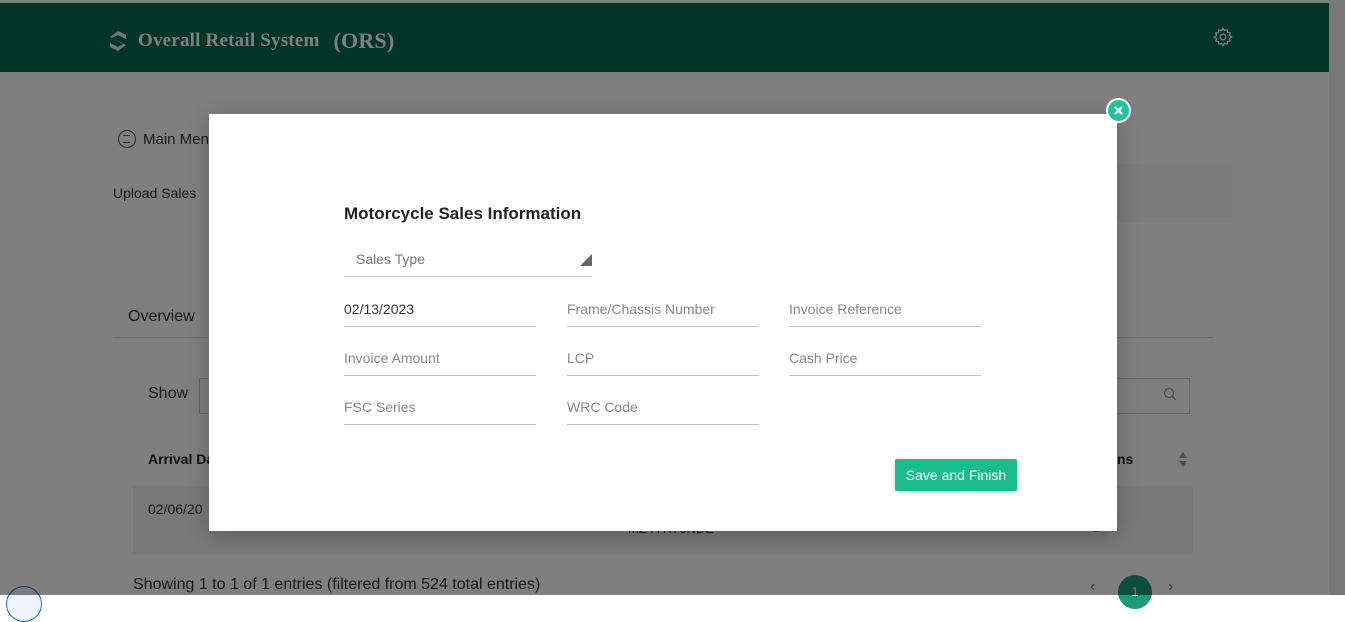 The image size is (1345, 622). I want to click on fsc-series-field-wrap, so click(440, 410).